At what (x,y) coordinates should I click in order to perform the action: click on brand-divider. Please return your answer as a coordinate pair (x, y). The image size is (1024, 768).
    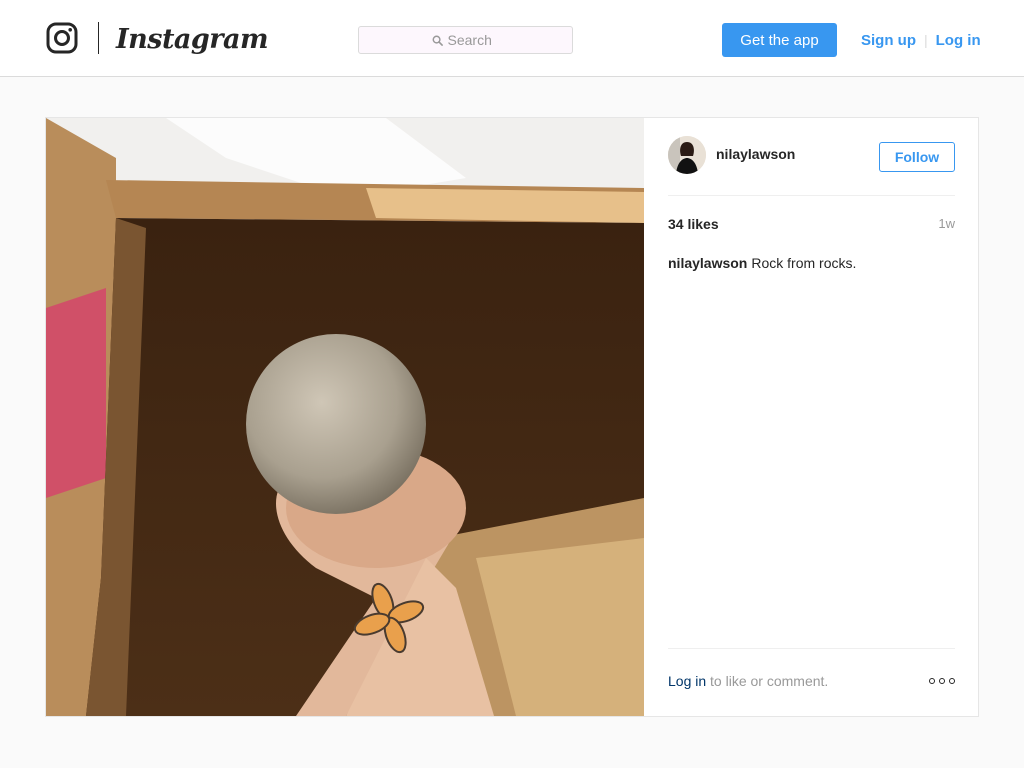
    Looking at the image, I should click on (98, 38).